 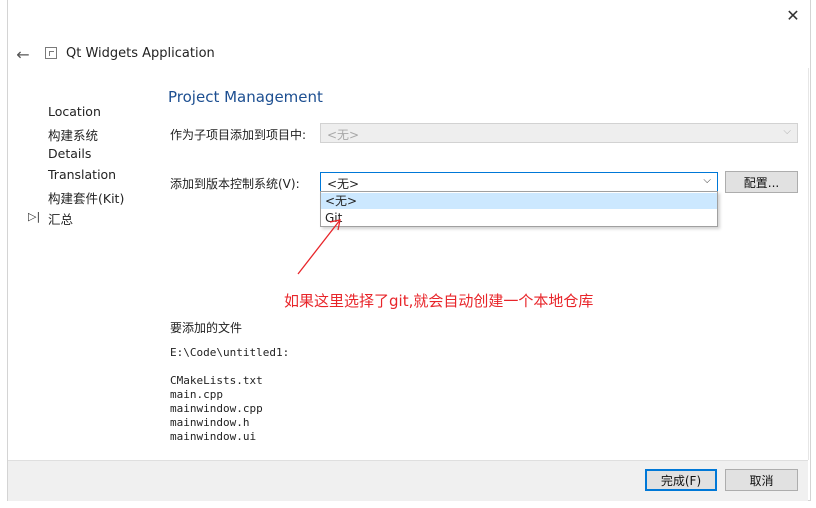 What do you see at coordinates (69, 153) in the screenshot?
I see `nav-item-details: Details` at bounding box center [69, 153].